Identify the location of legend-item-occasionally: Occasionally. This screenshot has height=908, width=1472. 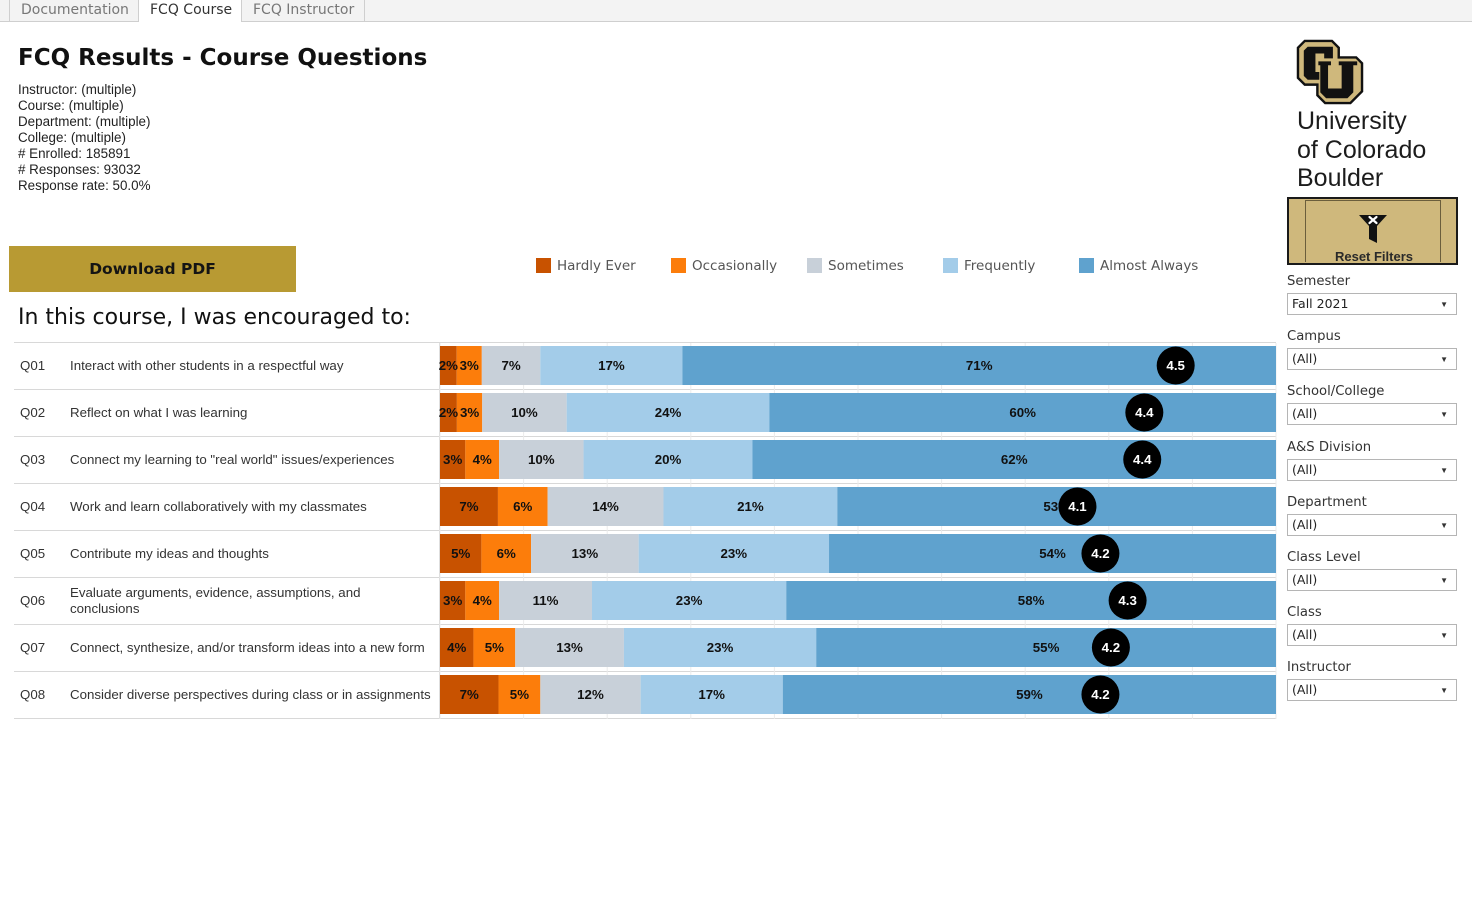
(724, 265).